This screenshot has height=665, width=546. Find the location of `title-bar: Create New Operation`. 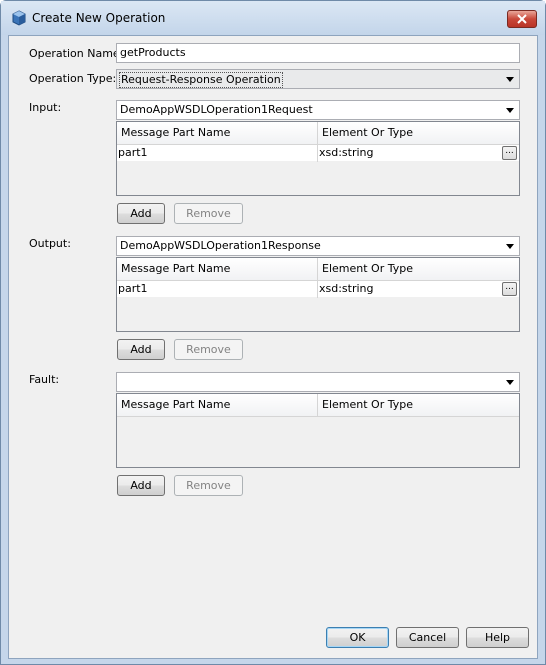

title-bar: Create New Operation is located at coordinates (273, 18).